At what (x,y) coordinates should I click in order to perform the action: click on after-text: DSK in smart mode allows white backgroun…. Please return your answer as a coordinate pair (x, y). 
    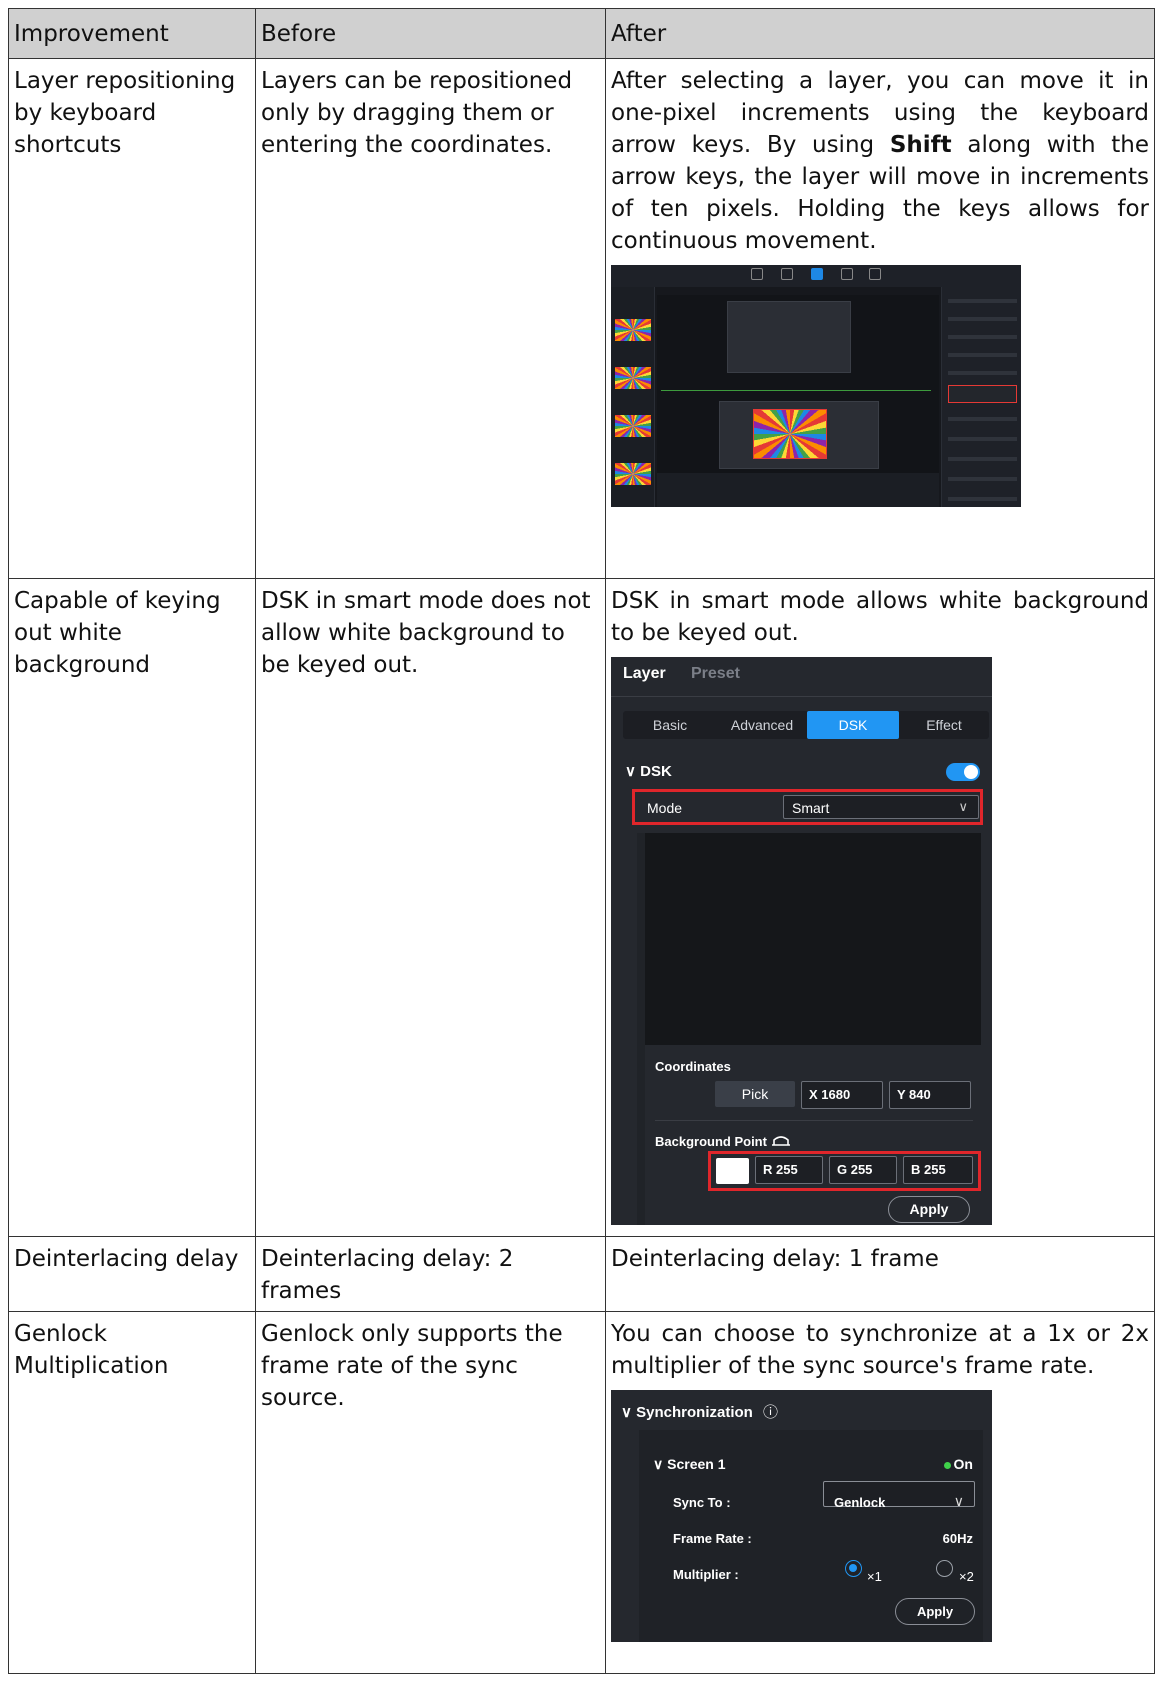
    Looking at the image, I should click on (880, 617).